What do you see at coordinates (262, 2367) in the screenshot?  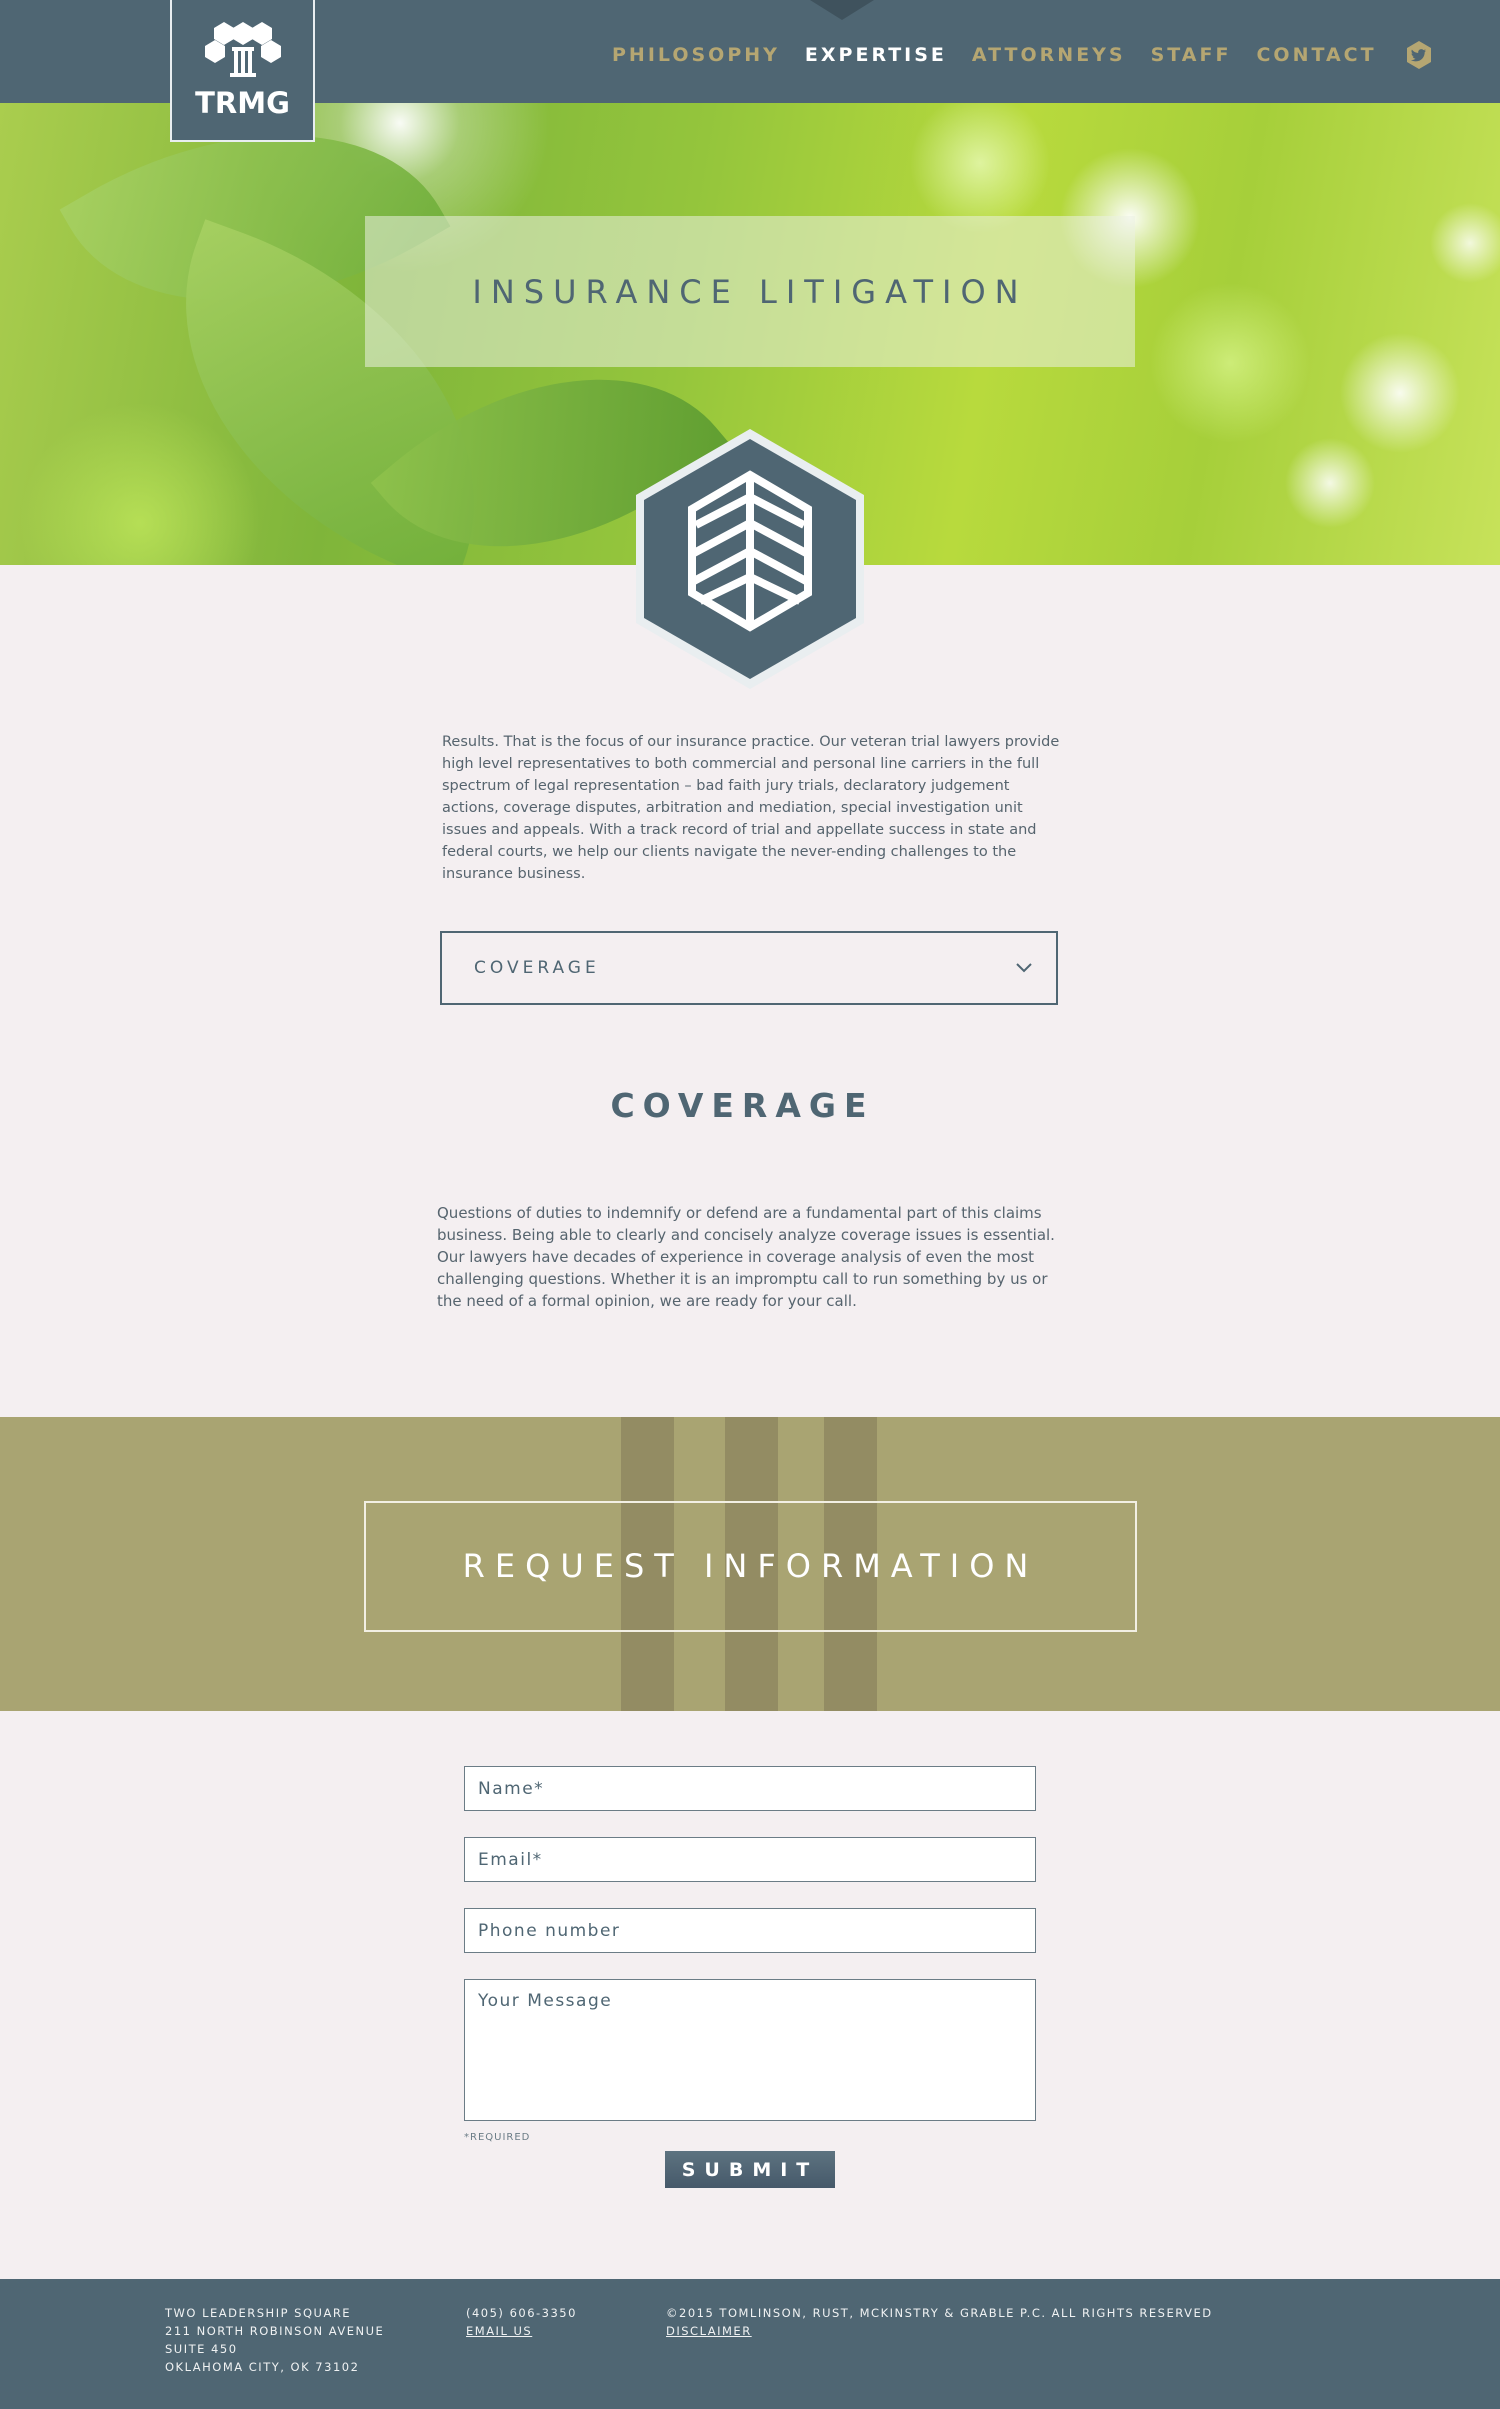 I see `address-line: OKLAHOMA CITY, OK 73102` at bounding box center [262, 2367].